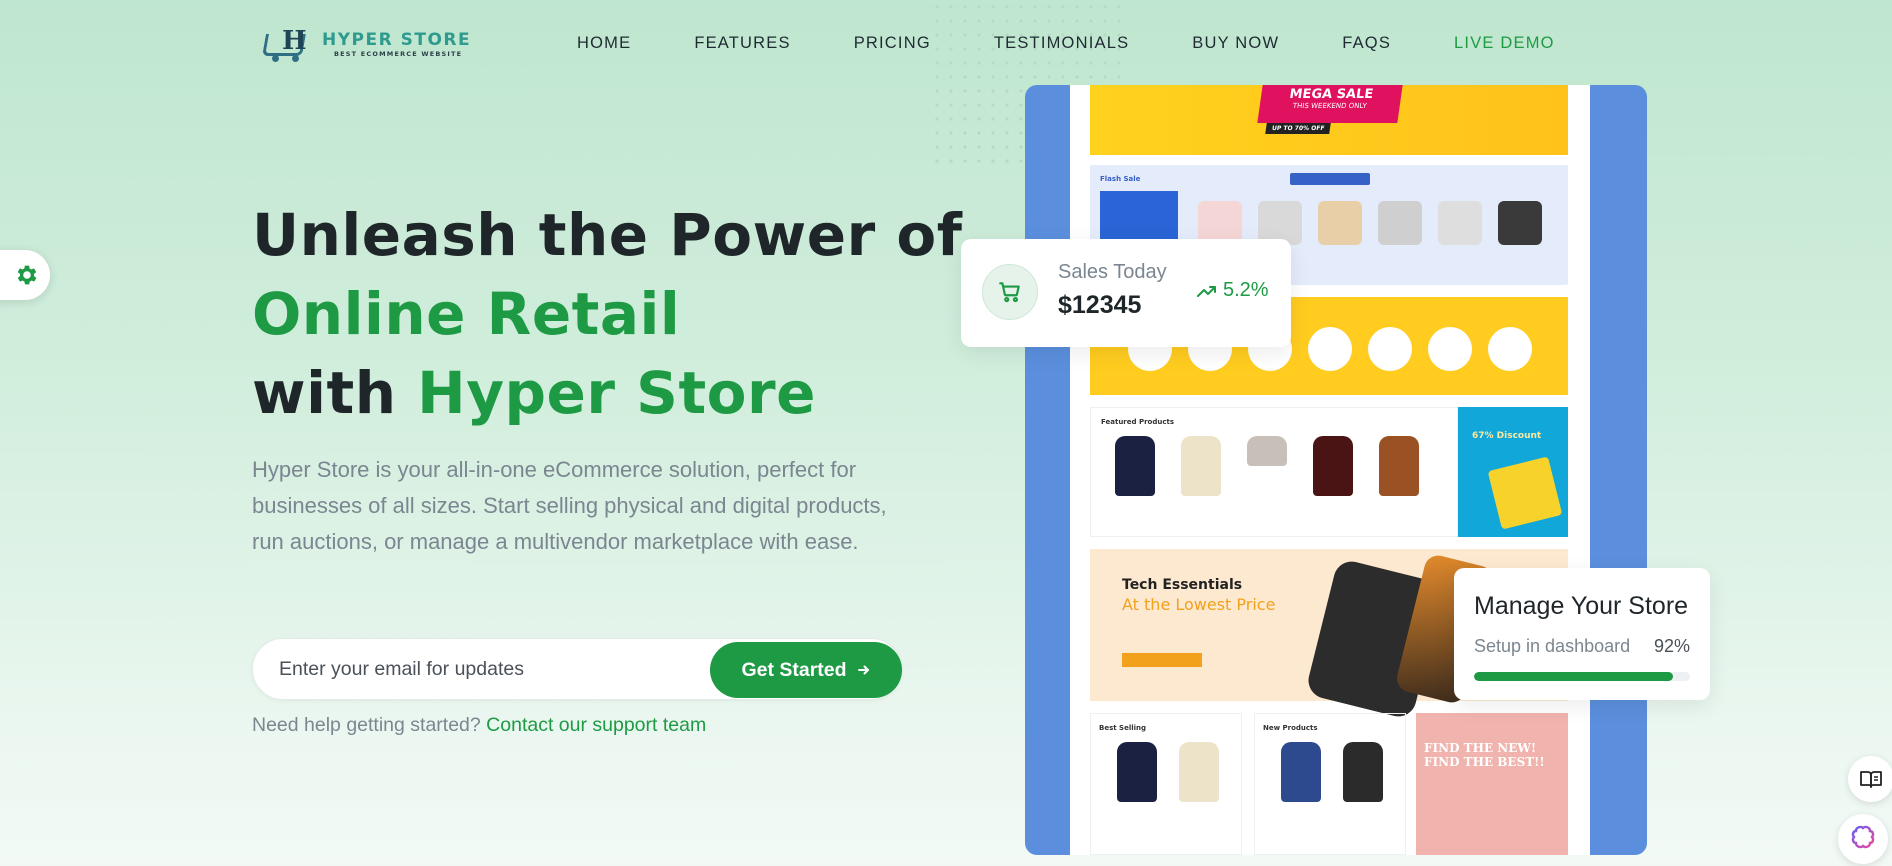 This screenshot has height=866, width=1892. I want to click on setup-progress-bar, so click(1582, 676).